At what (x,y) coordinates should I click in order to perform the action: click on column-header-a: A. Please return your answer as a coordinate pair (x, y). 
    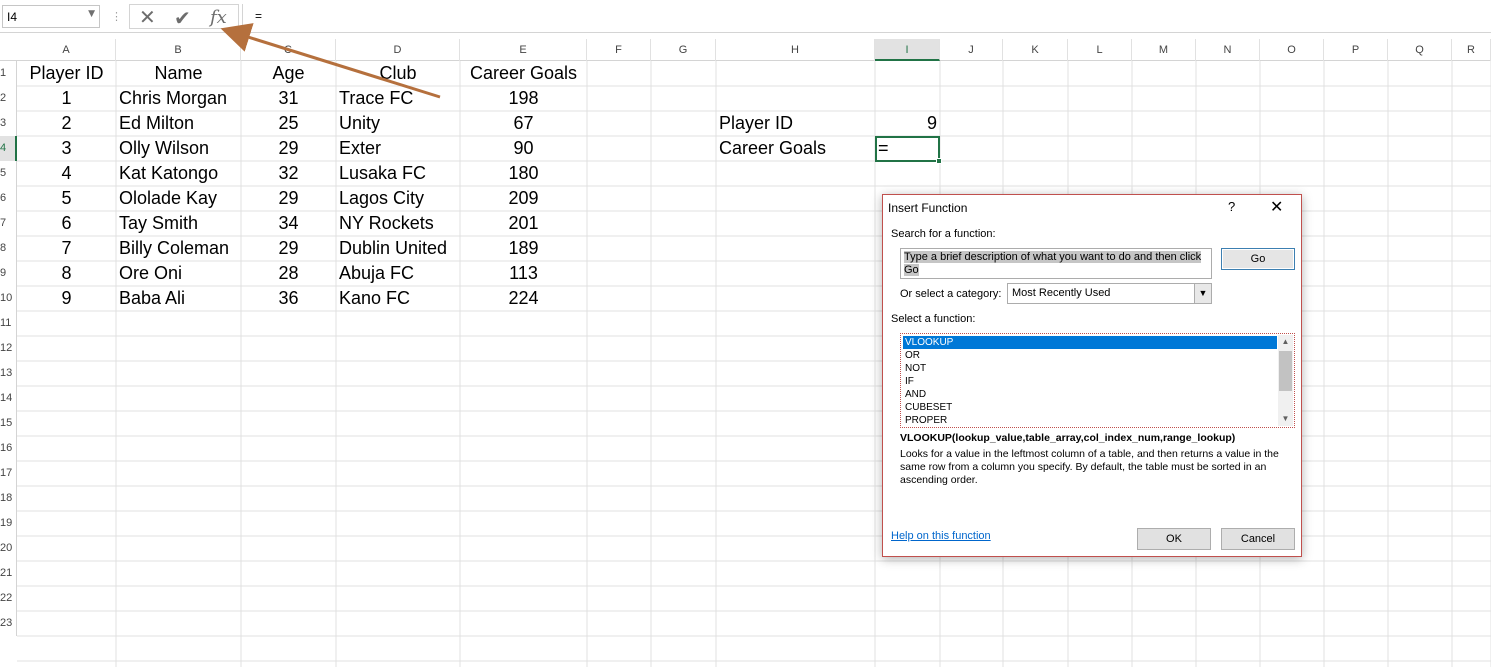
    Looking at the image, I should click on (66, 50).